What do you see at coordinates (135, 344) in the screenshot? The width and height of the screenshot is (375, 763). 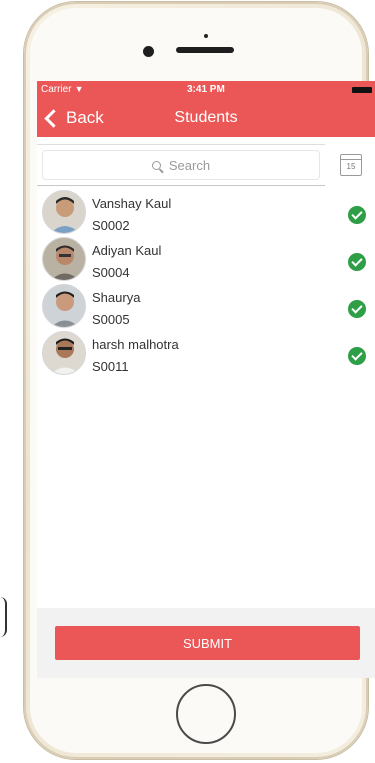 I see `student-name: harsh malhotra` at bounding box center [135, 344].